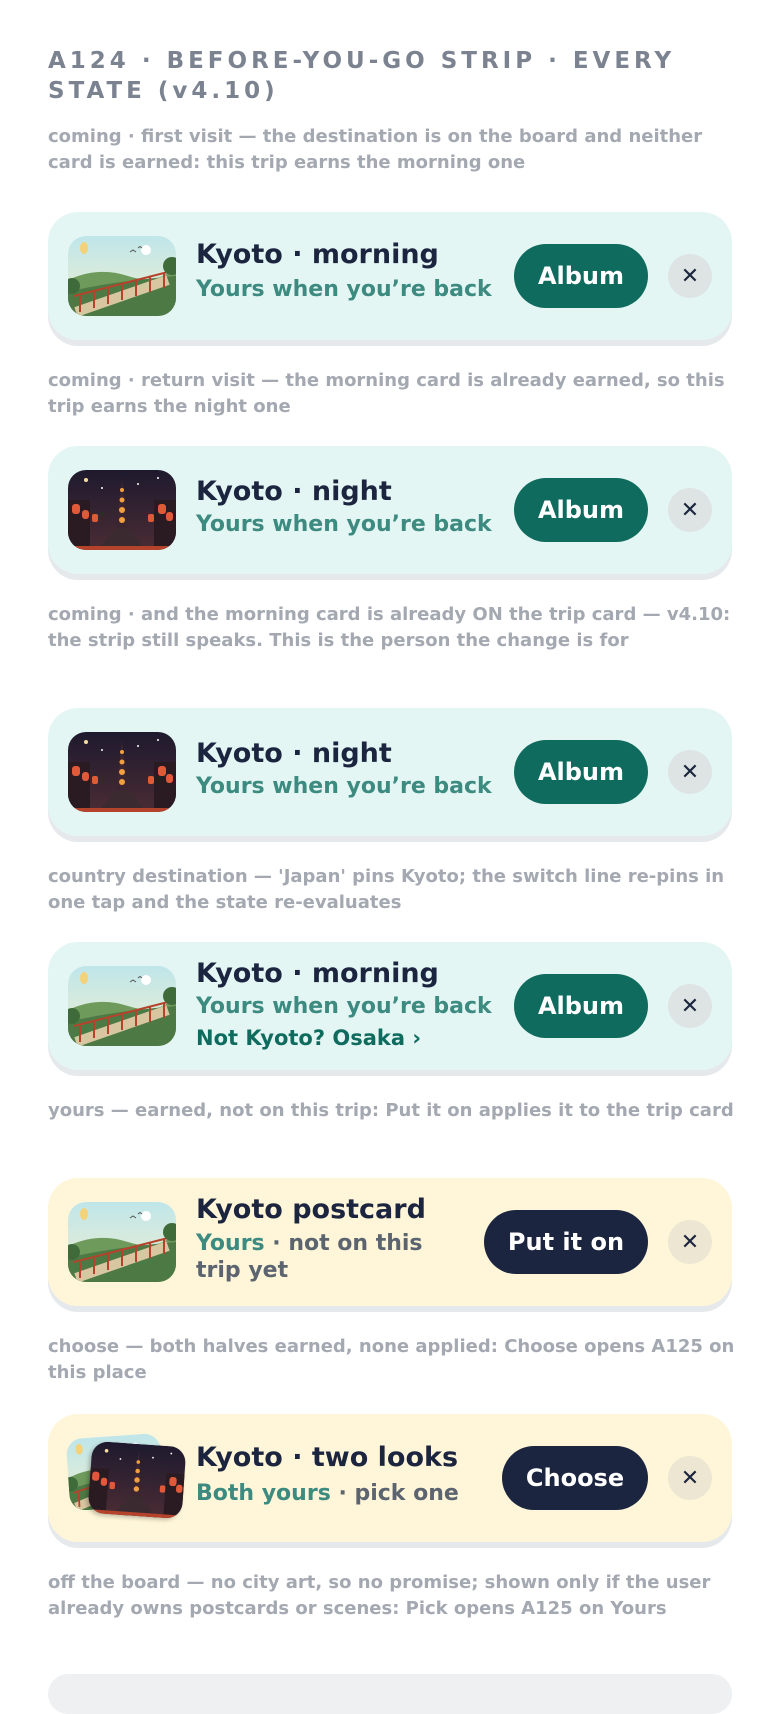 The width and height of the screenshot is (780, 1714). I want to click on choose-button: Choose, so click(575, 1478).